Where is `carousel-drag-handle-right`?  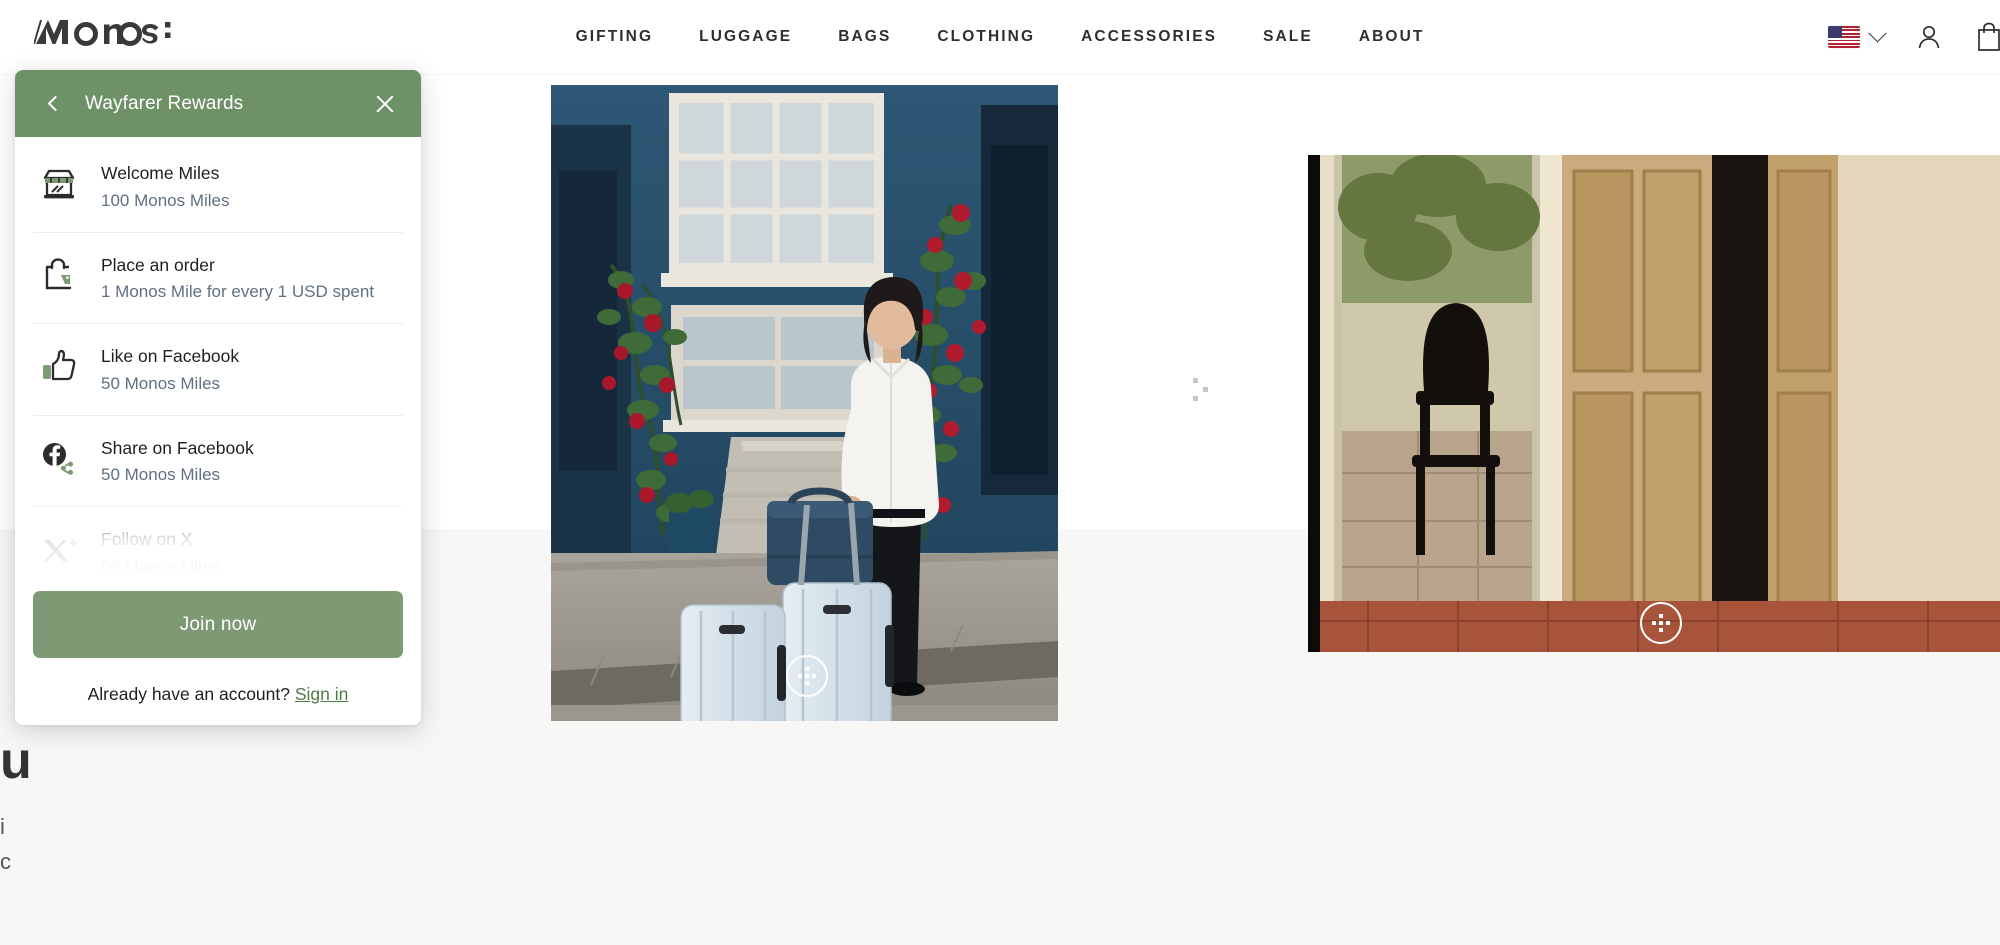 carousel-drag-handle-right is located at coordinates (1661, 623).